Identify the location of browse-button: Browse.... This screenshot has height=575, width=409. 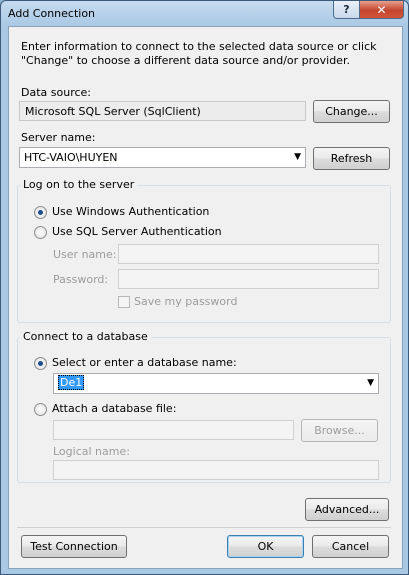
(339, 430).